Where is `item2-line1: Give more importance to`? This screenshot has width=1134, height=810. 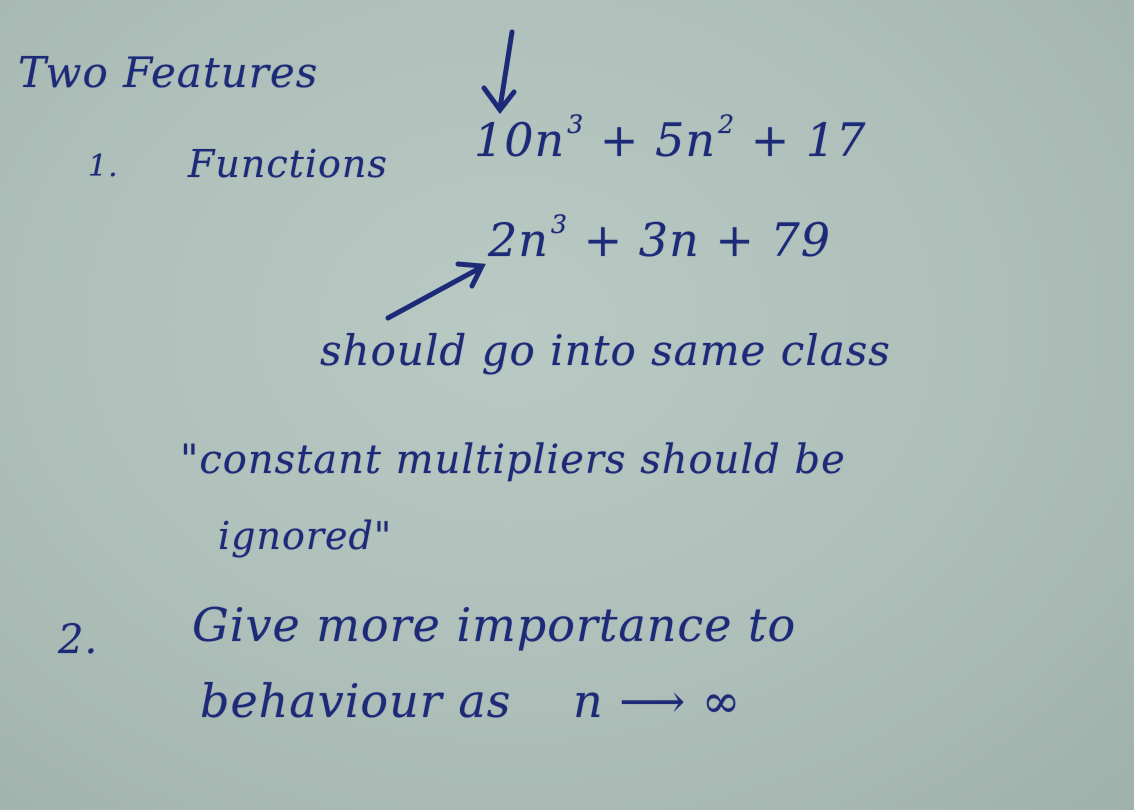
item2-line1: Give more importance to is located at coordinates (494, 625).